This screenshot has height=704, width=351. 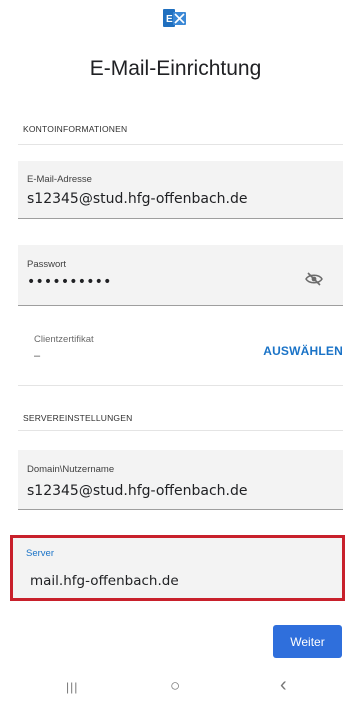 What do you see at coordinates (59, 179) in the screenshot?
I see `email-label: E-Mail-Adresse` at bounding box center [59, 179].